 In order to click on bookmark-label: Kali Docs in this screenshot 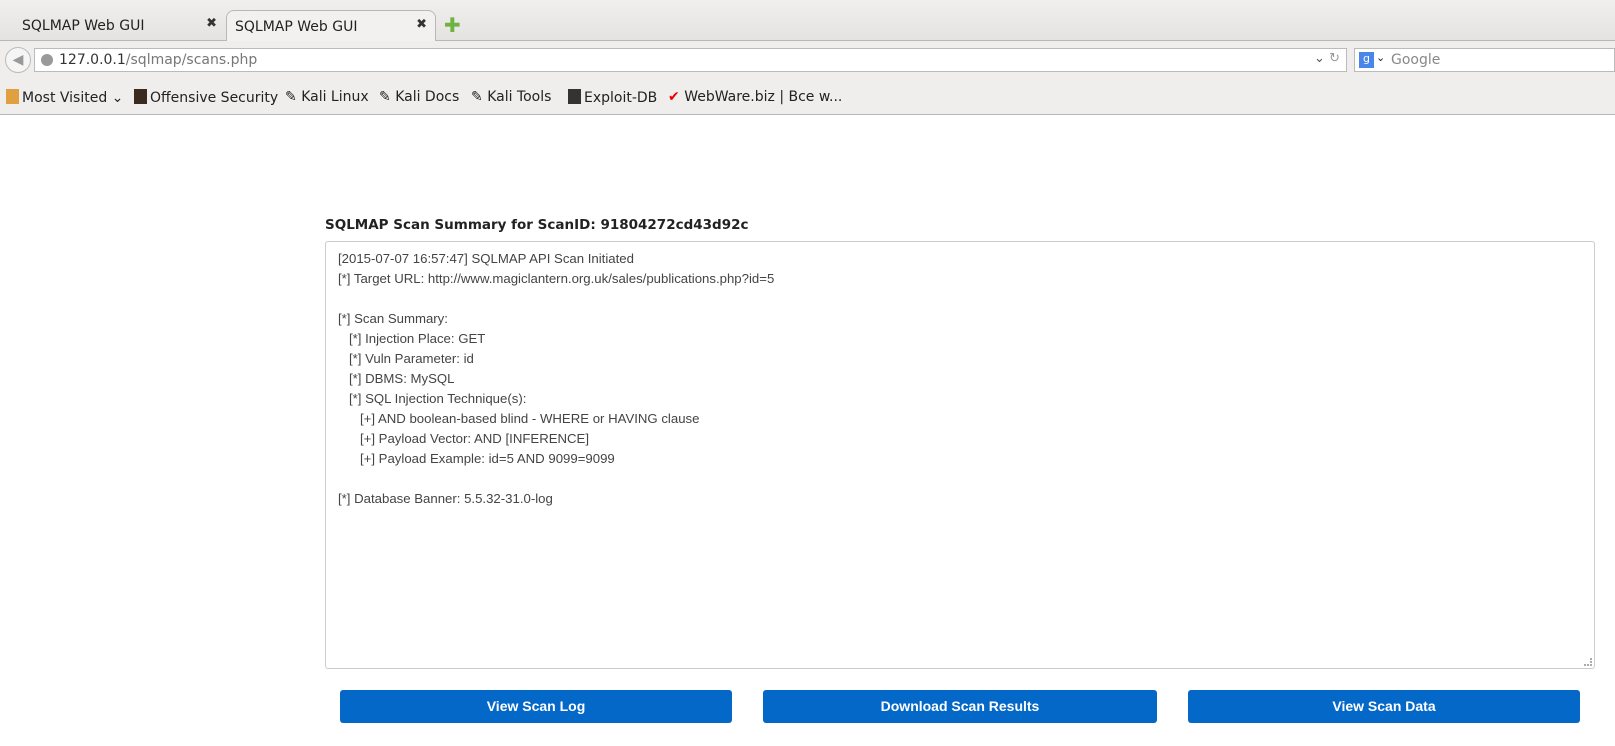, I will do `click(427, 97)`.